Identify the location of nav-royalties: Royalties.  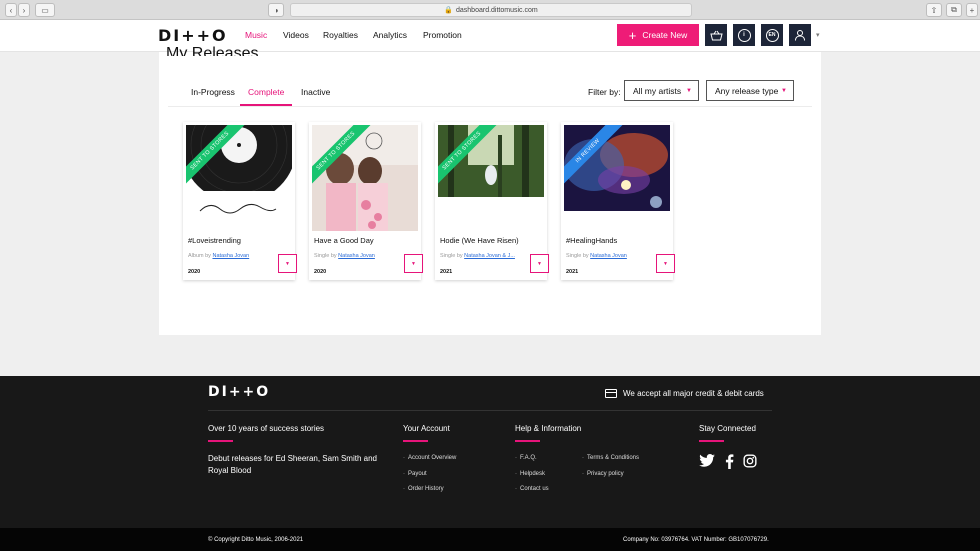
(340, 35).